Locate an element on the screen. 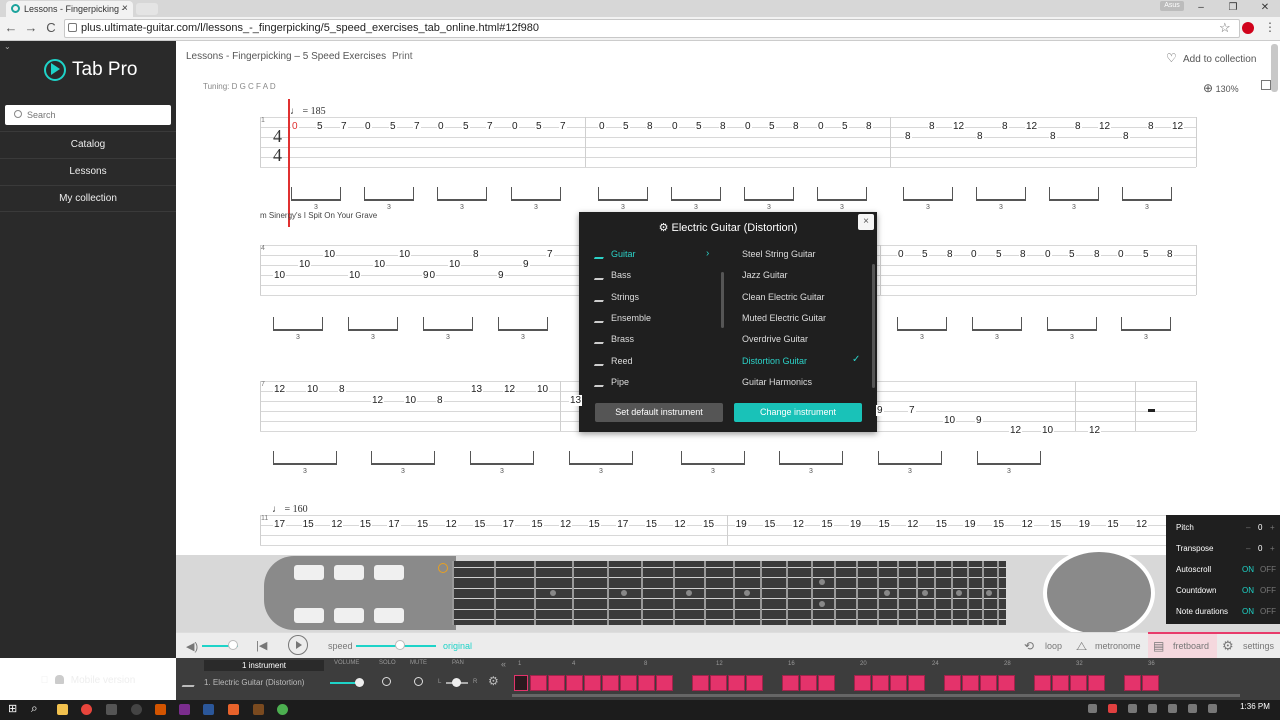 The image size is (1280, 720). sidebar-item-catalog: Catalog is located at coordinates (88, 144).